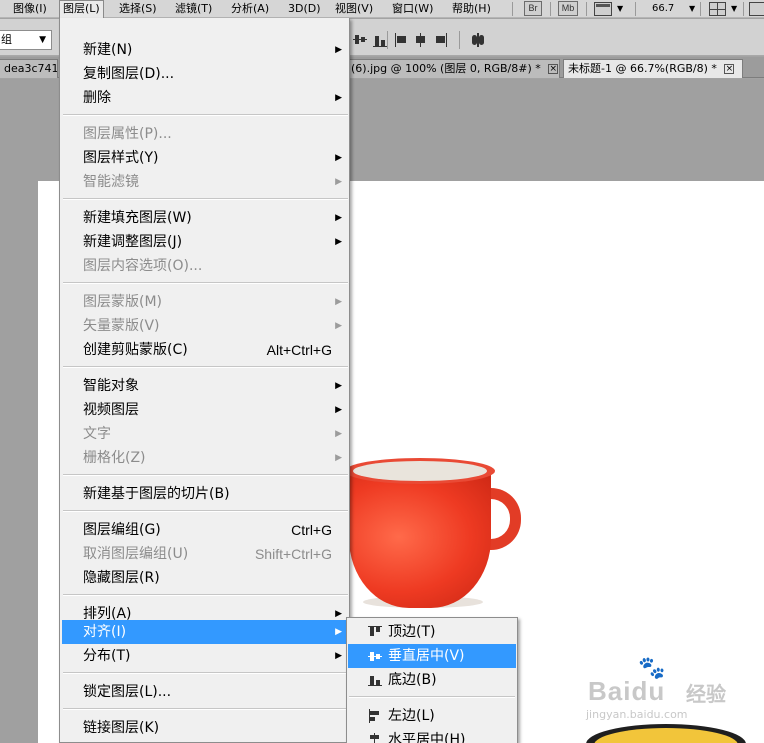  What do you see at coordinates (706, 694) in the screenshot?
I see `watermark-cn: 经验` at bounding box center [706, 694].